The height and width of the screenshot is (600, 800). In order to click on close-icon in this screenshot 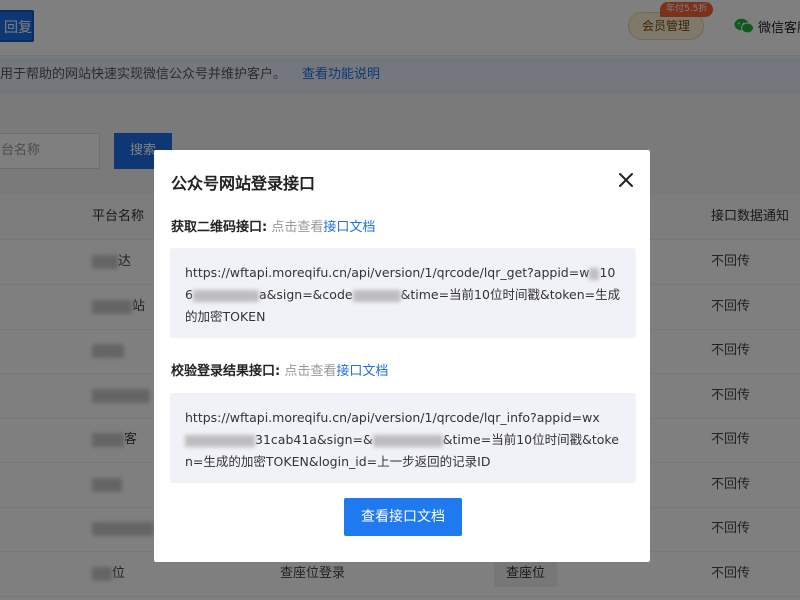, I will do `click(626, 180)`.